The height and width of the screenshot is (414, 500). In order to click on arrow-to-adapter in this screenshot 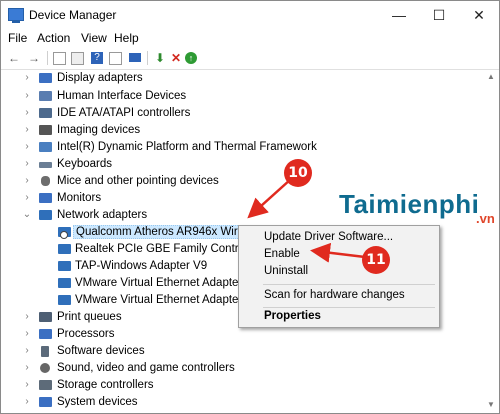, I will do `click(269, 198)`.